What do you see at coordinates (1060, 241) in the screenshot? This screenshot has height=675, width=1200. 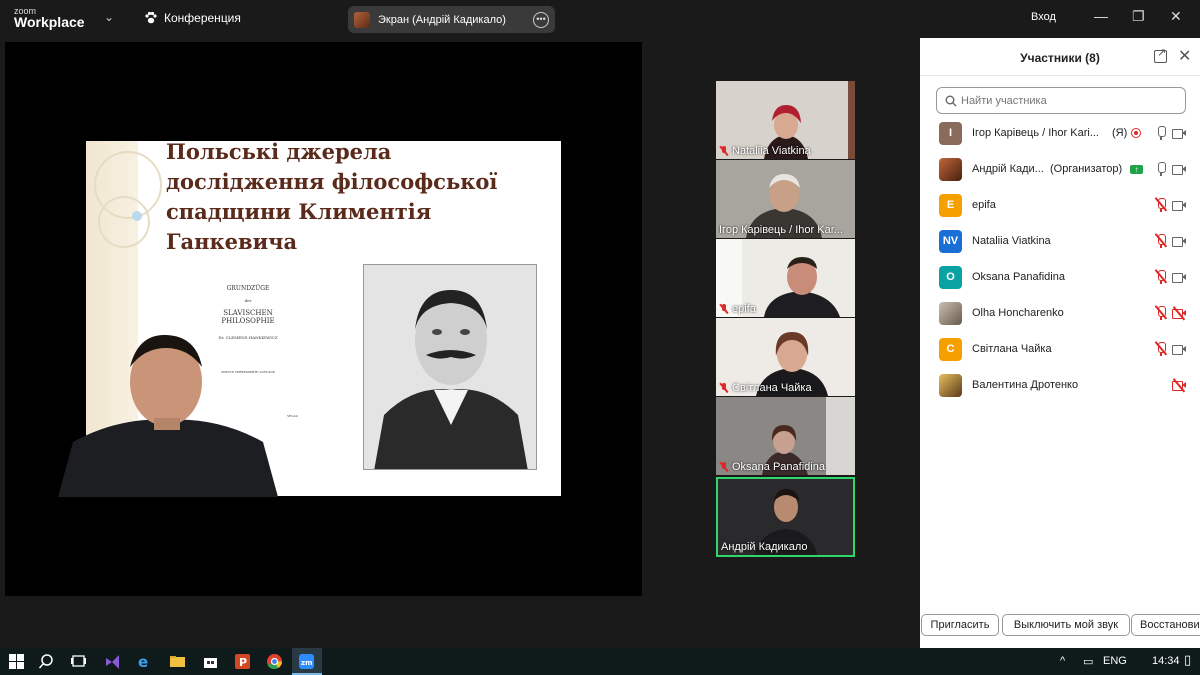 I see `participant-row: NV Nataliia Viatkina` at bounding box center [1060, 241].